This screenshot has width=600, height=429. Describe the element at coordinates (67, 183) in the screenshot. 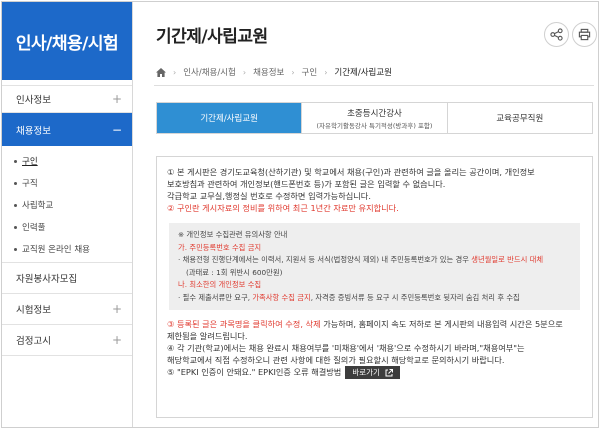

I see `submenu-item-job-seek: 구직` at that location.